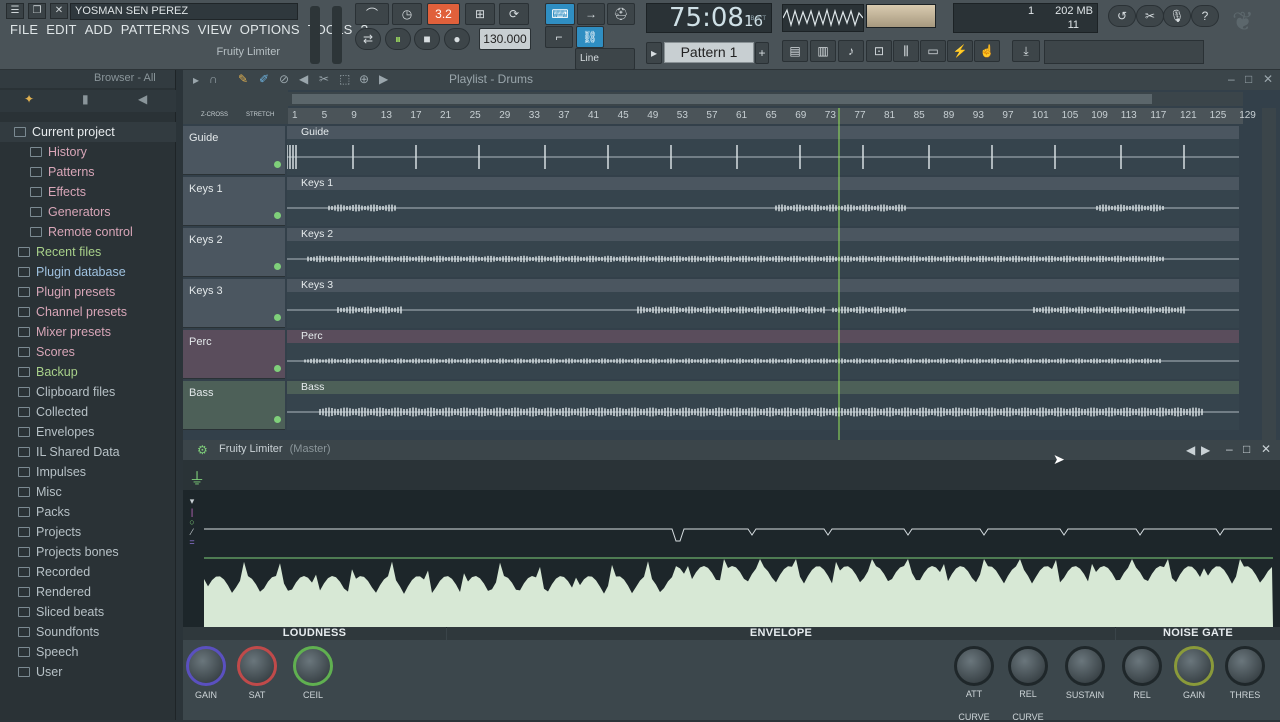  What do you see at coordinates (763, 354) in the screenshot?
I see `audio-clip: Perc` at bounding box center [763, 354].